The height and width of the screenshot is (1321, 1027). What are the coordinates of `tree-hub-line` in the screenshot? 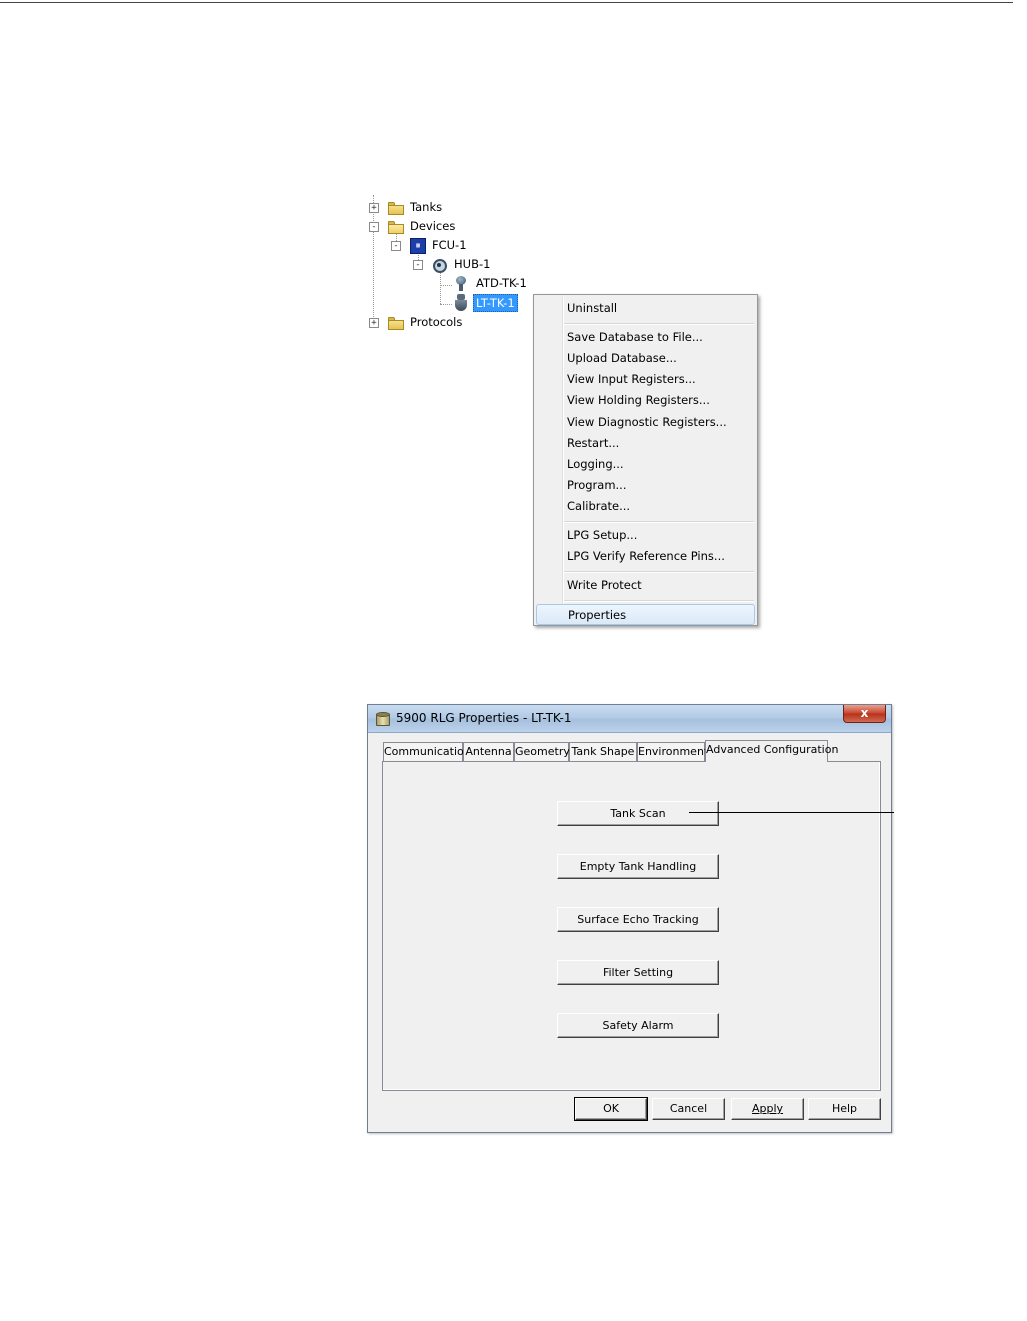 It's located at (440, 287).